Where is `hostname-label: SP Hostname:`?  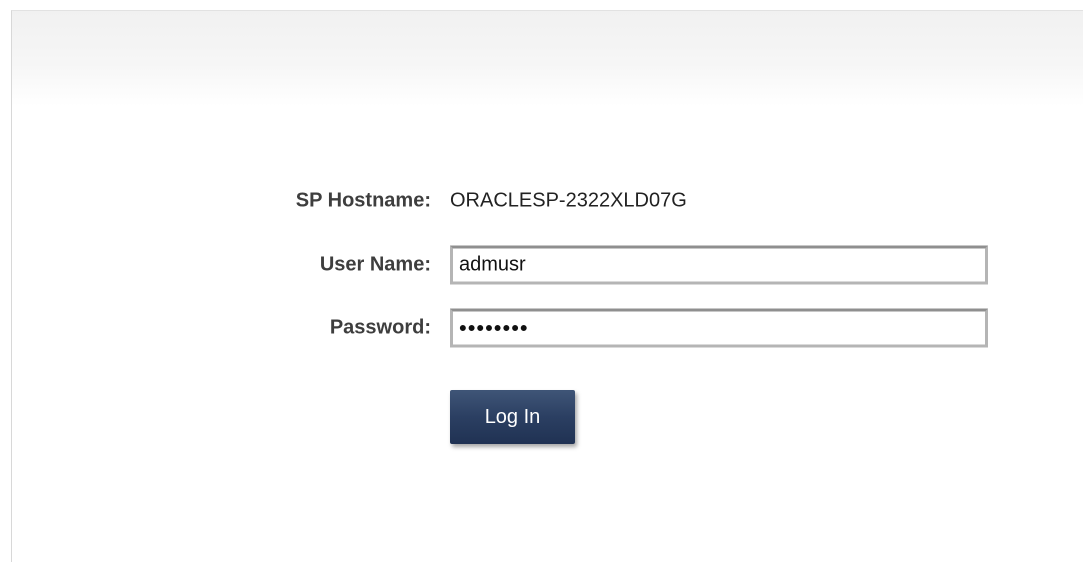
hostname-label: SP Hostname: is located at coordinates (363, 200).